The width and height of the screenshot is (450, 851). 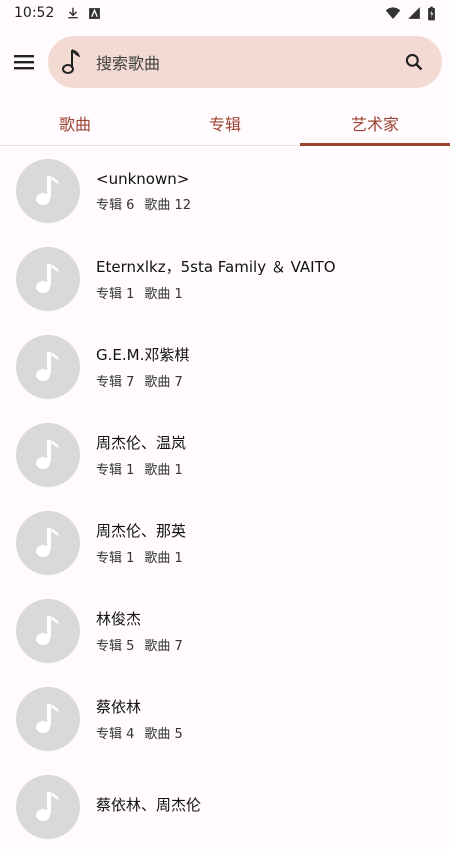 I want to click on album-count: 专辑 5, so click(x=115, y=646).